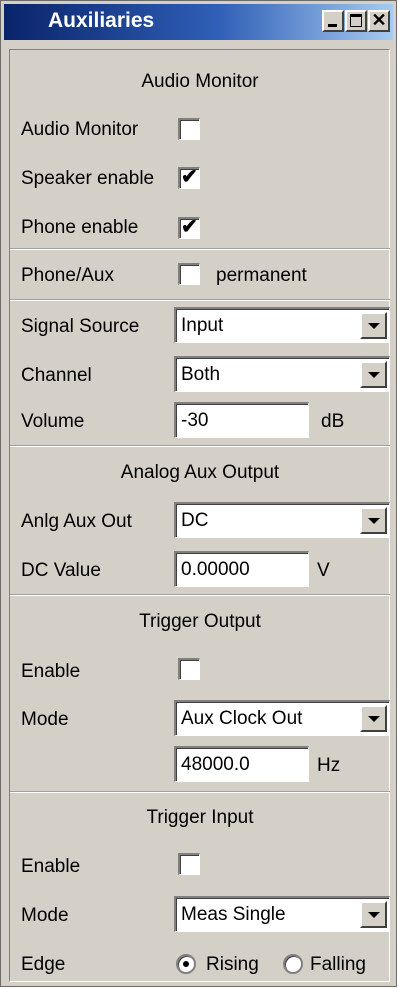 Image resolution: width=399 pixels, height=989 pixels. Describe the element at coordinates (333, 421) in the screenshot. I see `volume-unit: dB` at that location.